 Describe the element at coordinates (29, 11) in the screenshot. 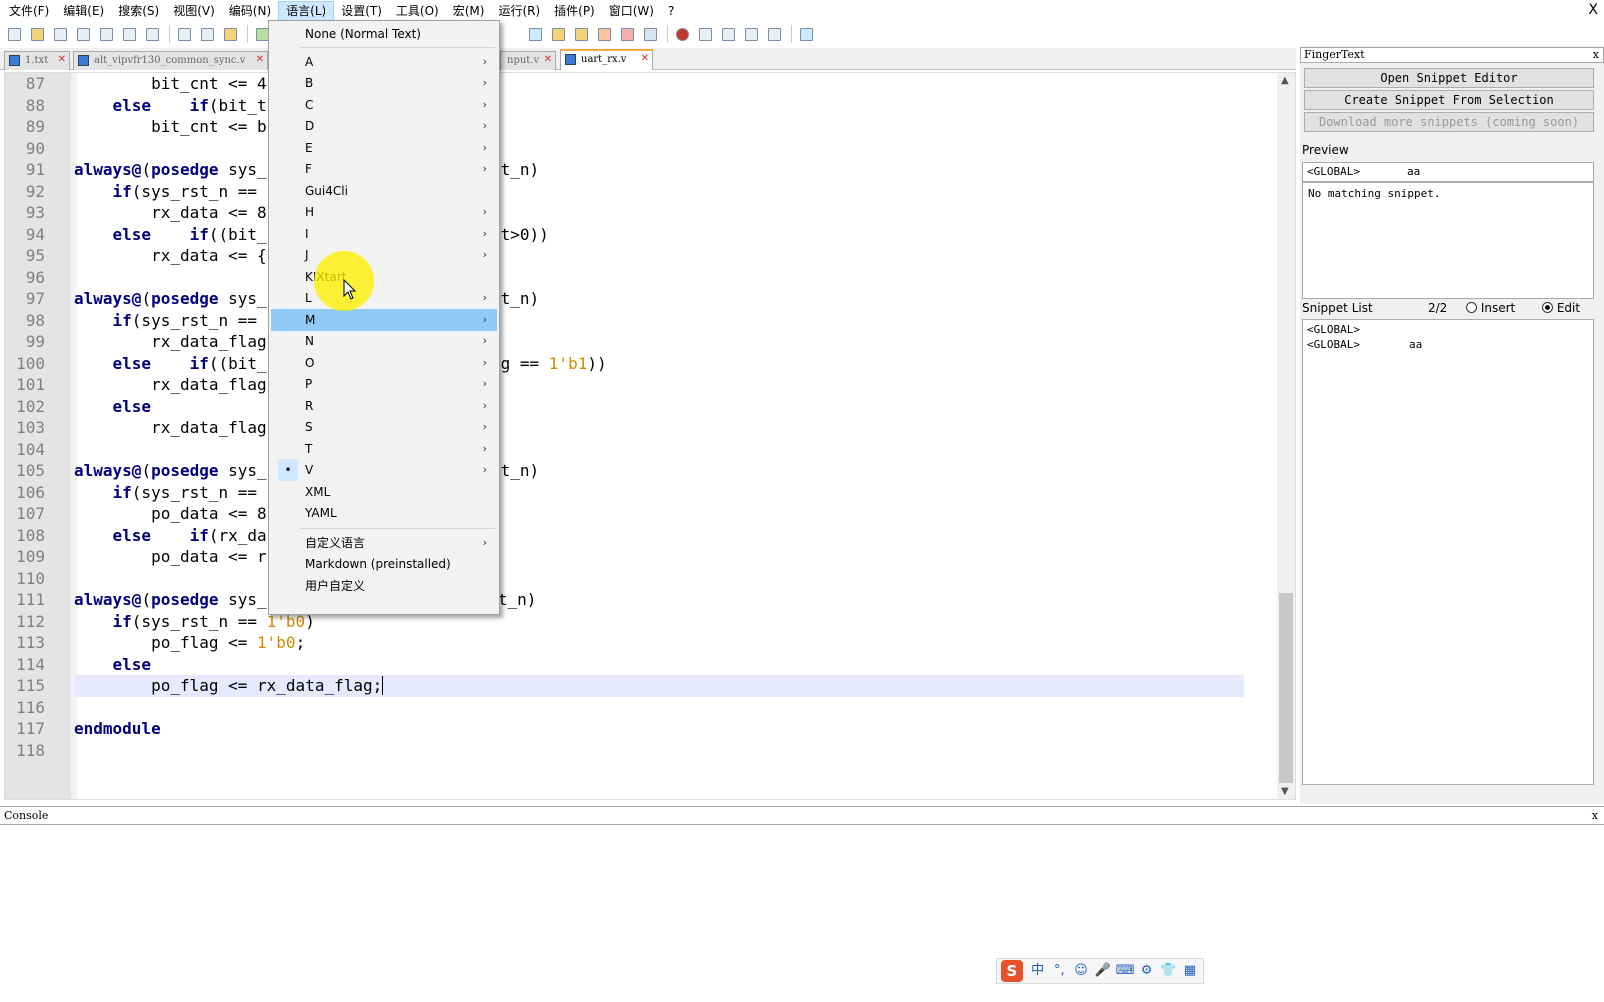

I see `menu-item-0: 文件(F)` at that location.